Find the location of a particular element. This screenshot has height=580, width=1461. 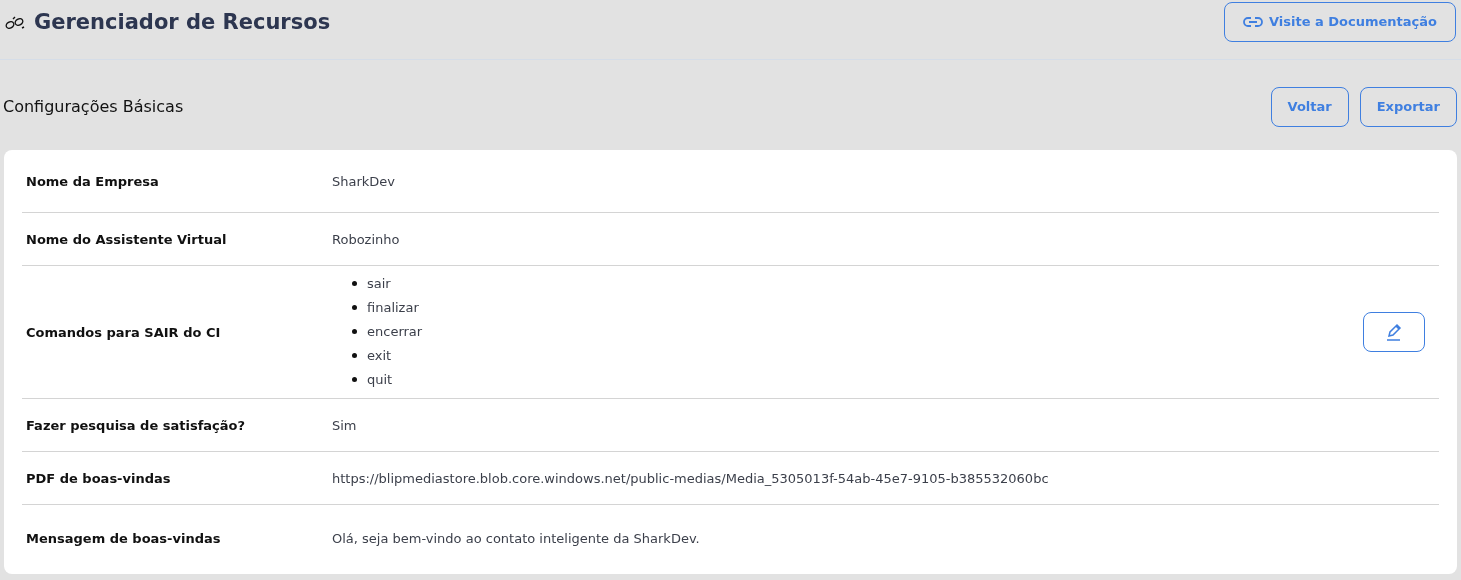

list-item: encerrar is located at coordinates (395, 331).